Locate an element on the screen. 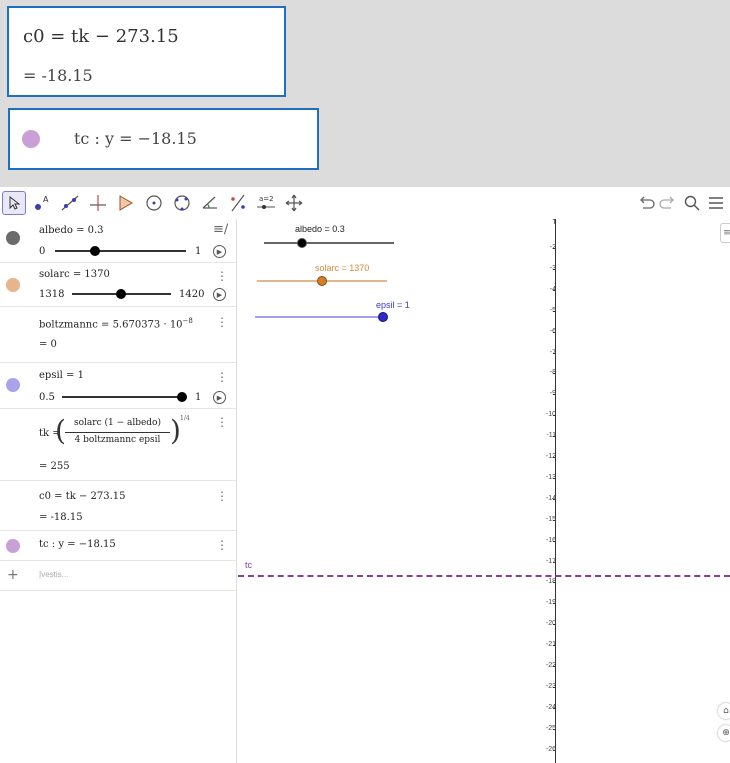 The image size is (730, 763). algebra-row-solarc: solarc = 1370 ⋮ 1318 1420 ▶ is located at coordinates (118, 285).